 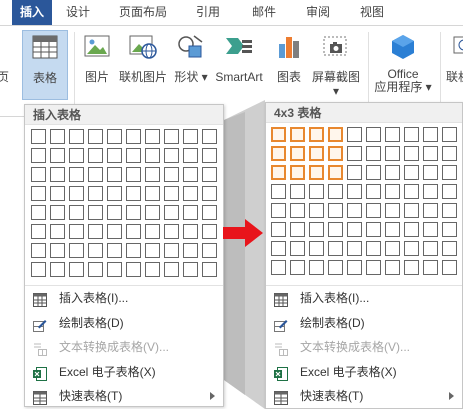 What do you see at coordinates (239, 65) in the screenshot?
I see `smartart-button: SmartArt` at bounding box center [239, 65].